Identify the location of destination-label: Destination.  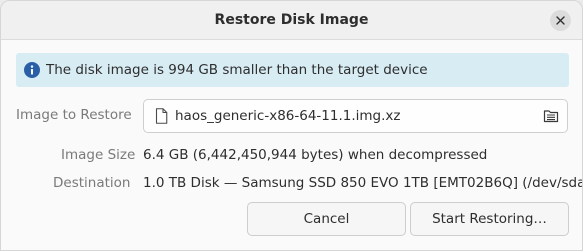
(92, 183).